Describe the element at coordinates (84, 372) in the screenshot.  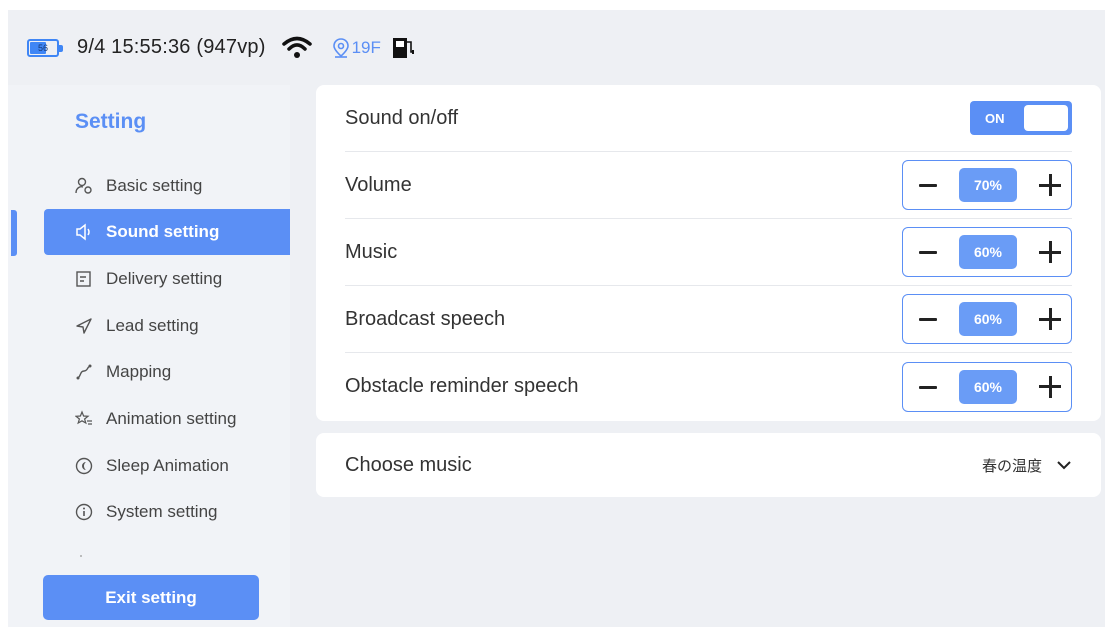
I see `map-path-icon` at that location.